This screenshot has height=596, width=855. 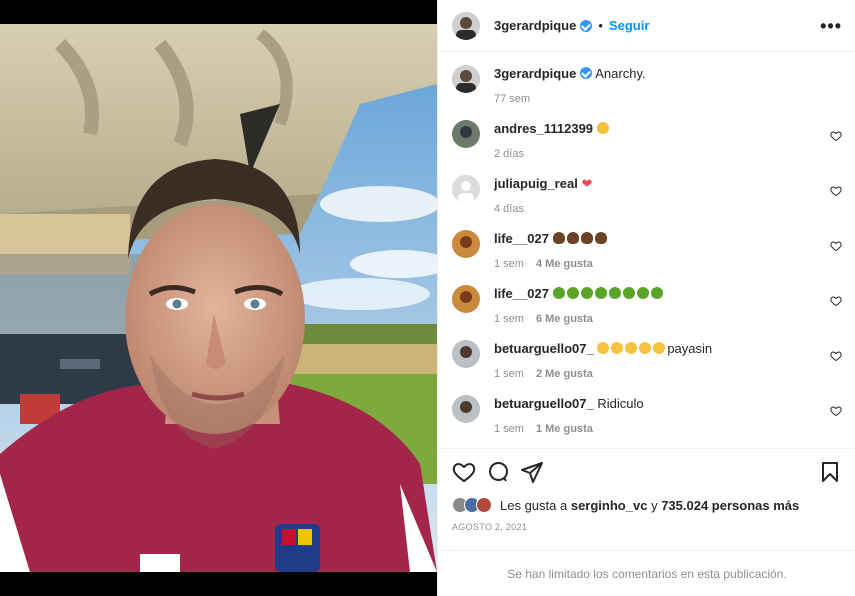 What do you see at coordinates (668, 209) in the screenshot?
I see `comment-meta: 4 días` at bounding box center [668, 209].